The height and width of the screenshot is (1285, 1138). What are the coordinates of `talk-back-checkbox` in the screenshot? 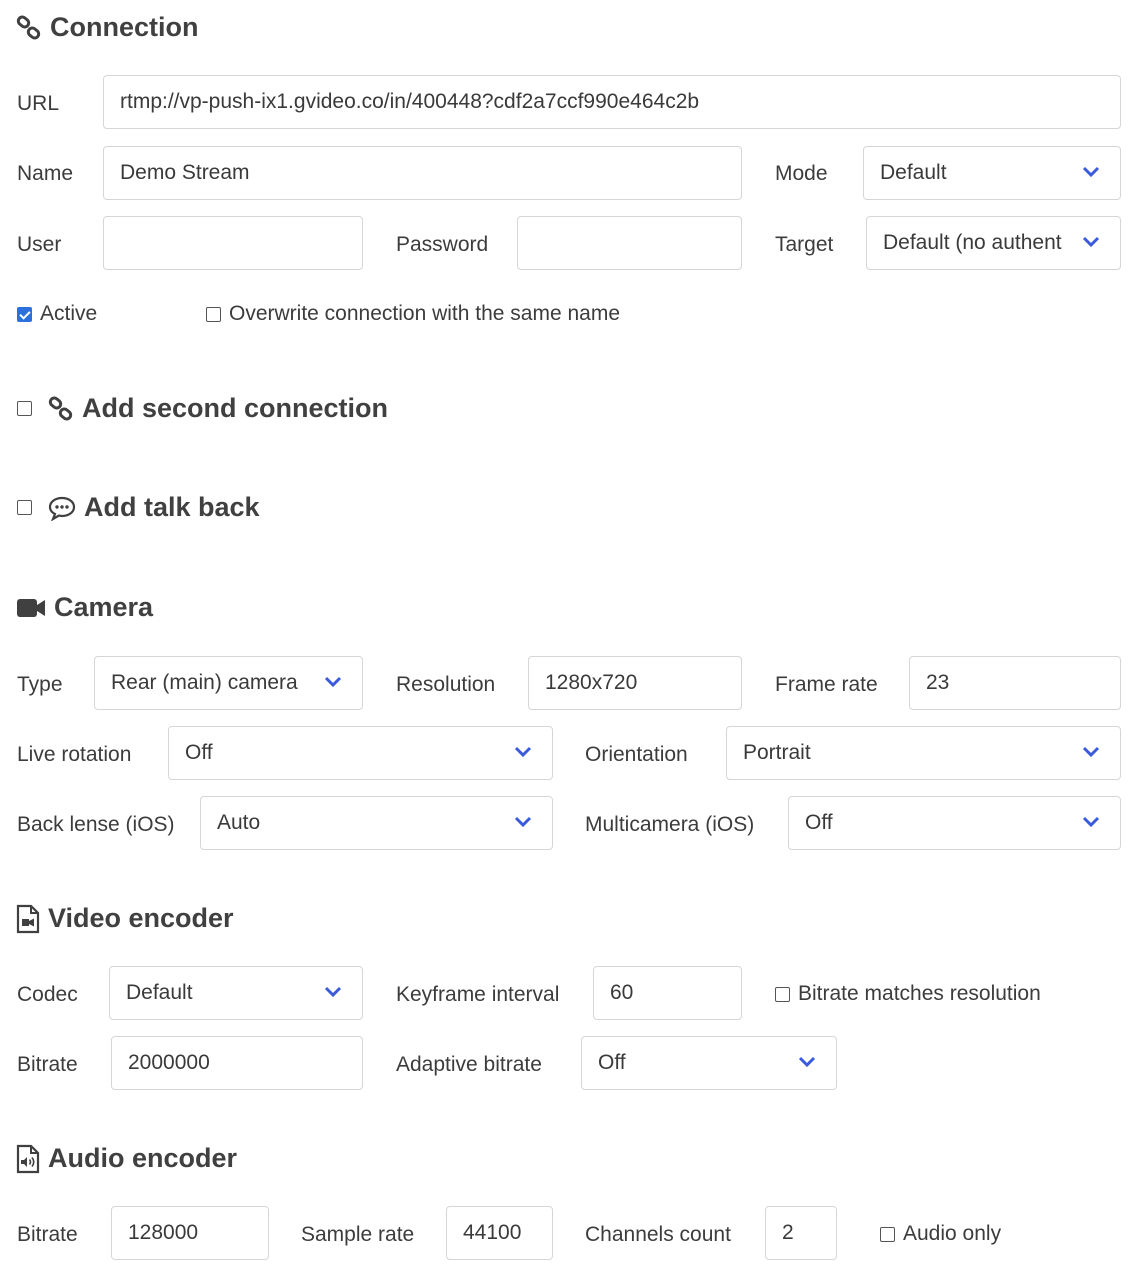 It's located at (24, 507).